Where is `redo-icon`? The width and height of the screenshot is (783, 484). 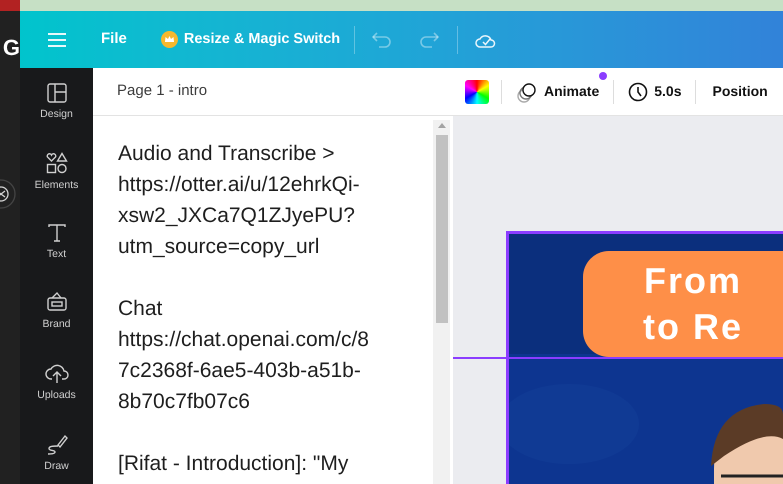
redo-icon is located at coordinates (429, 39).